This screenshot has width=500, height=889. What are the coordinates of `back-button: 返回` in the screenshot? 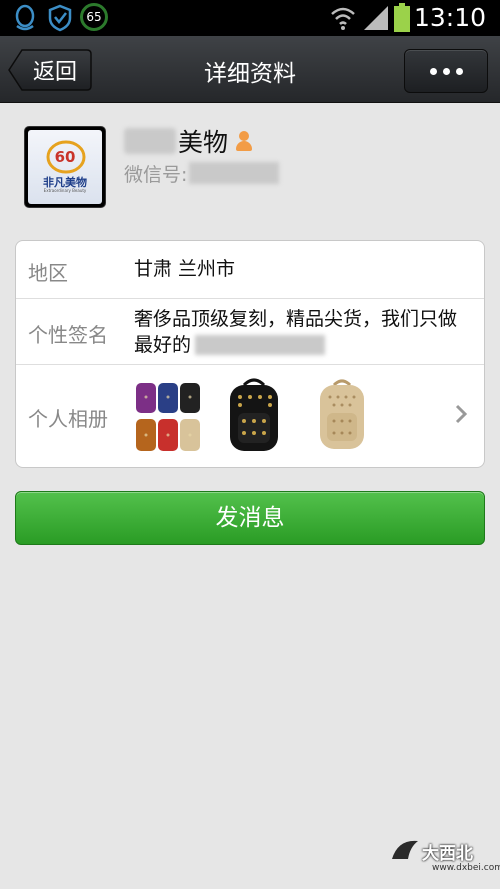 It's located at (50, 70).